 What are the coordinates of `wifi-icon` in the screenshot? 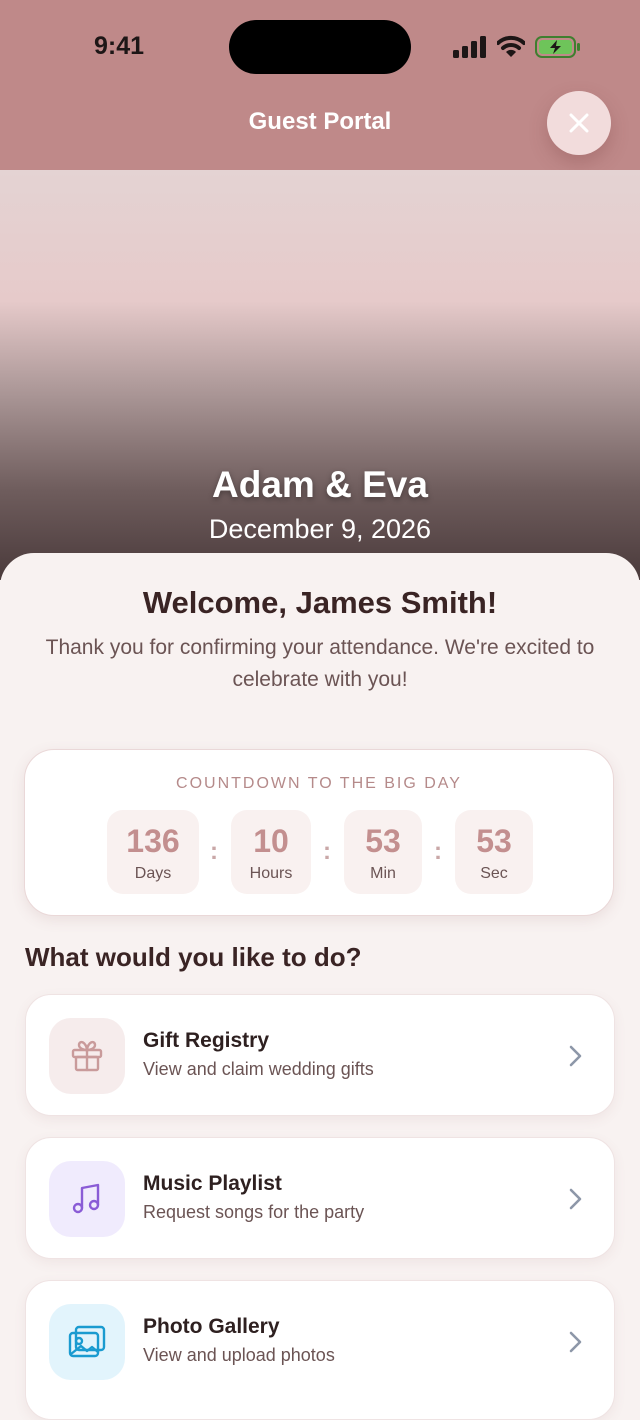 It's located at (511, 46).